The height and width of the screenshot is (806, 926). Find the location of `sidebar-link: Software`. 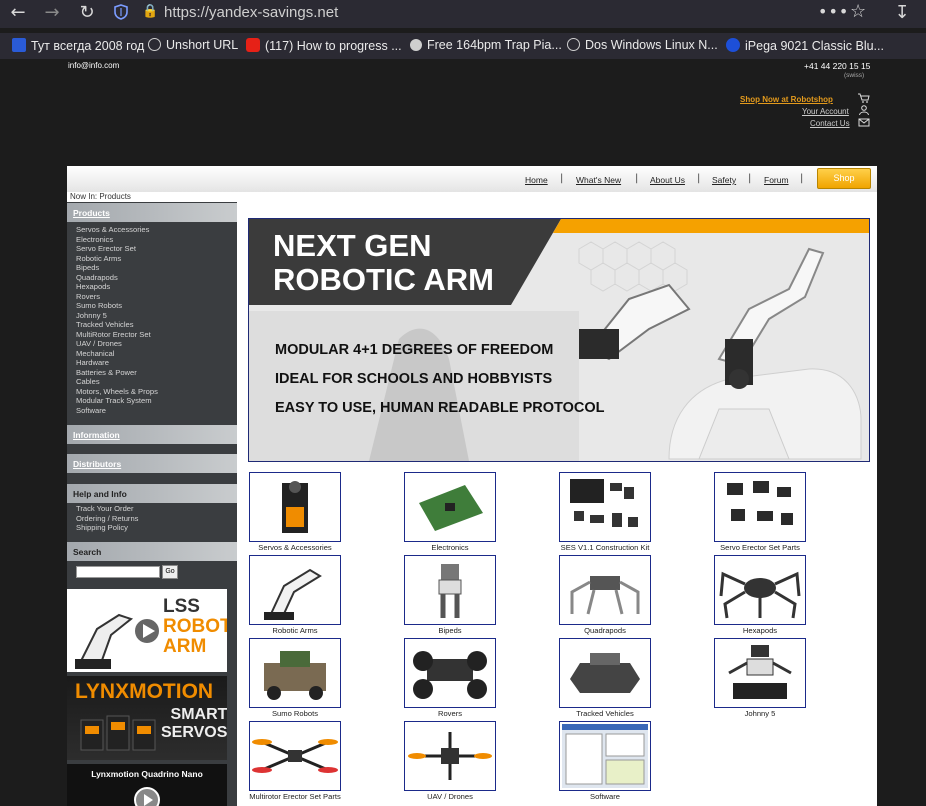

sidebar-link: Software is located at coordinates (117, 411).